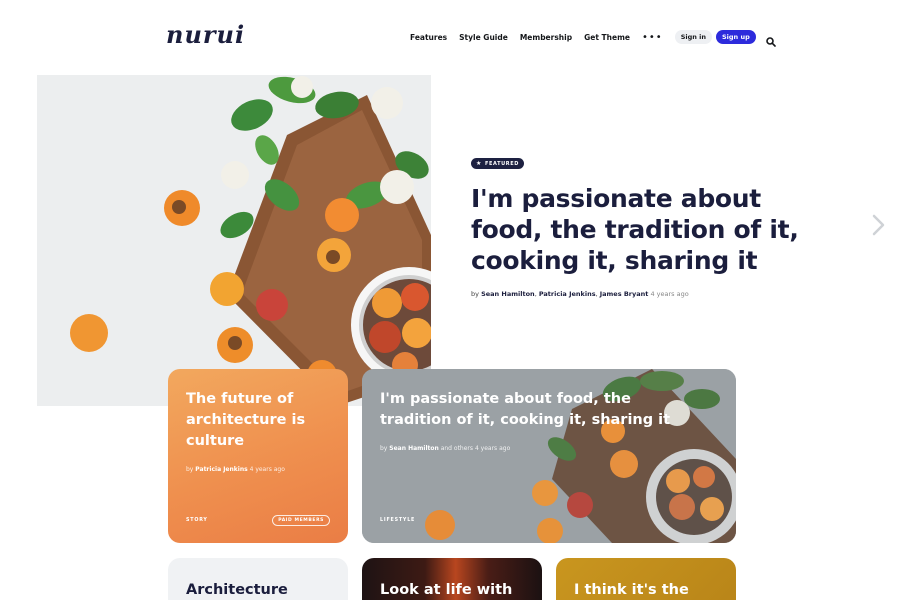 The height and width of the screenshot is (600, 900). What do you see at coordinates (301, 520) in the screenshot?
I see `paid-members-badge: PAID MEMBERS` at bounding box center [301, 520].